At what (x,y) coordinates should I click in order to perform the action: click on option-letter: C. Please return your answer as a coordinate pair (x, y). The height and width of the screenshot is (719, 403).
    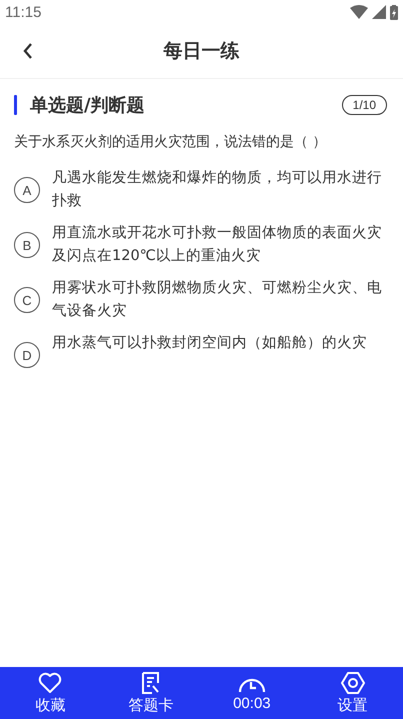
    Looking at the image, I should click on (27, 300).